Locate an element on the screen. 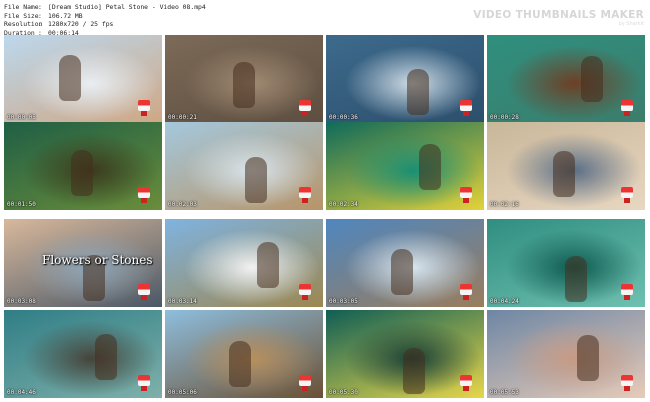 This screenshot has width=650, height=402. video-thumbnail: 00:02:03 is located at coordinates (244, 166).